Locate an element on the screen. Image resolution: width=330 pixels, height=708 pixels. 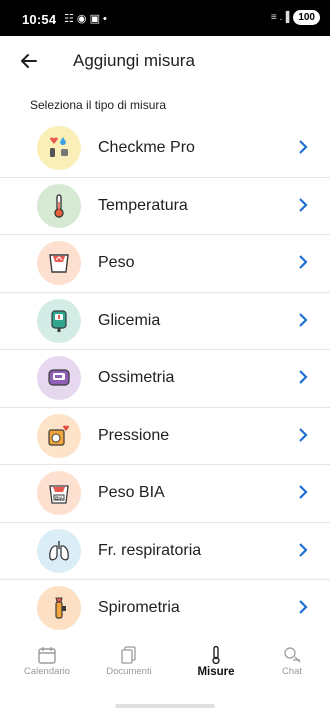
signal-icon: ≡ .▐ is located at coordinates (280, 17).